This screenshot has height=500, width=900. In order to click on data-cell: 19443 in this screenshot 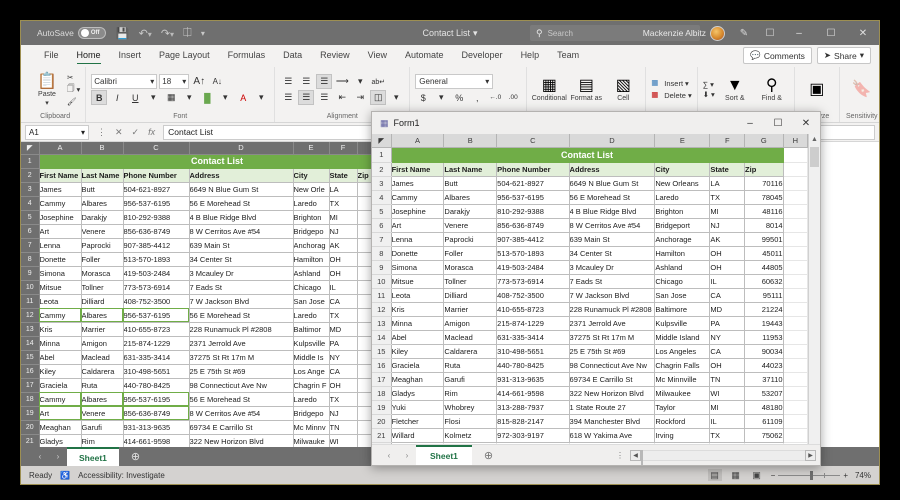, I will do `click(764, 323)`.